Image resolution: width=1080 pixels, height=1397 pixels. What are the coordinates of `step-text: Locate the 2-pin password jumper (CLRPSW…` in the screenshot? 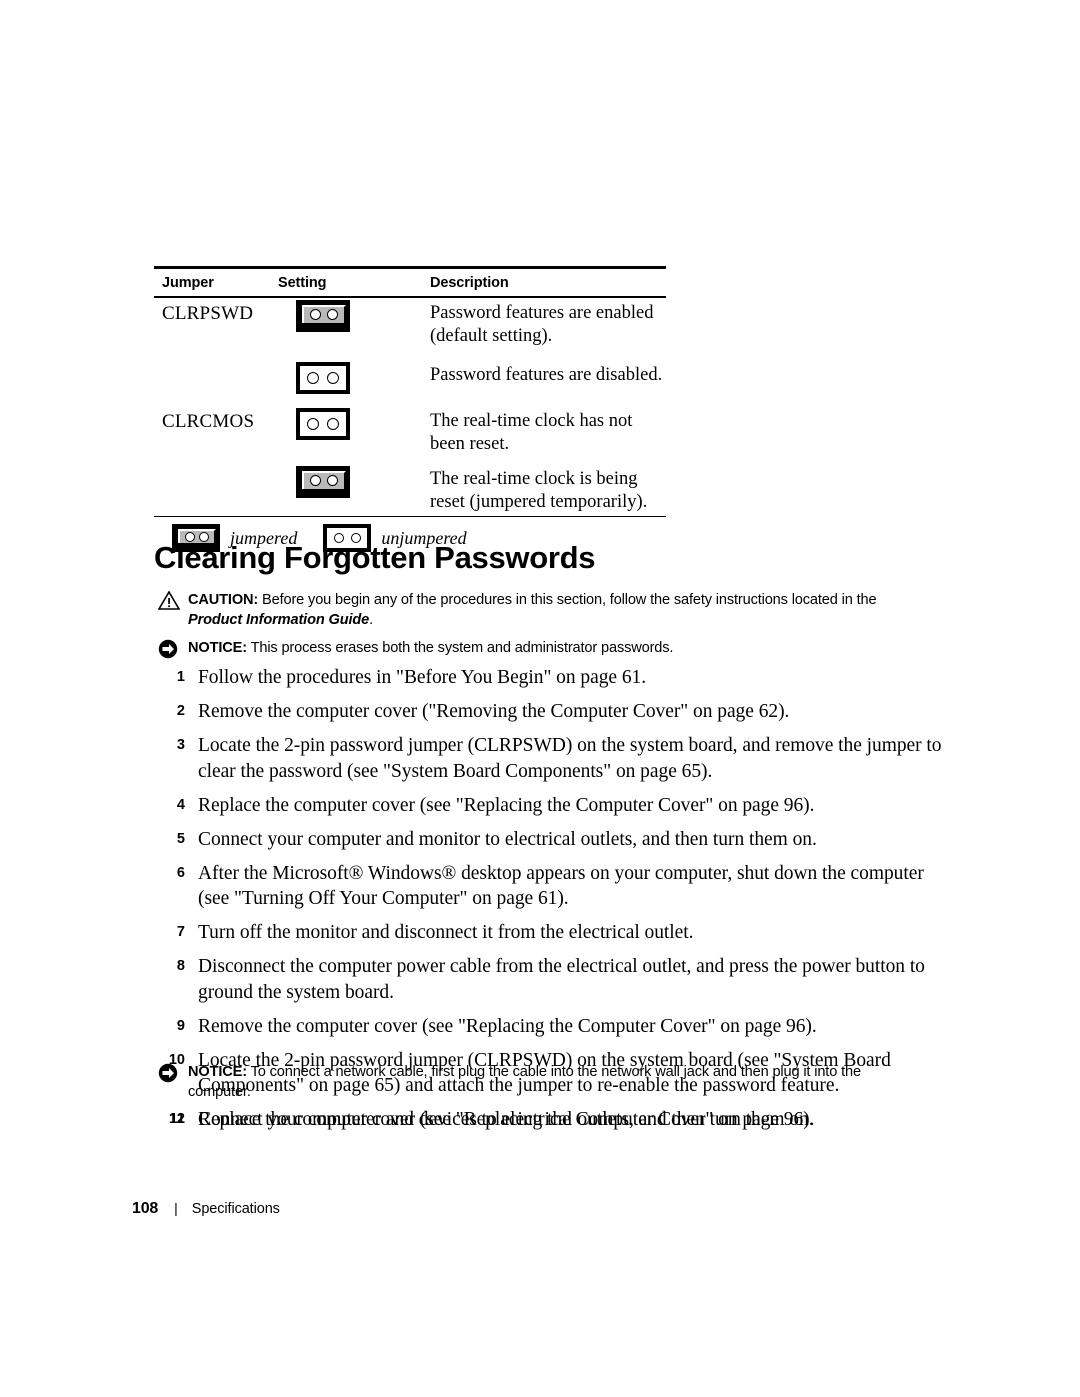 It's located at (570, 758).